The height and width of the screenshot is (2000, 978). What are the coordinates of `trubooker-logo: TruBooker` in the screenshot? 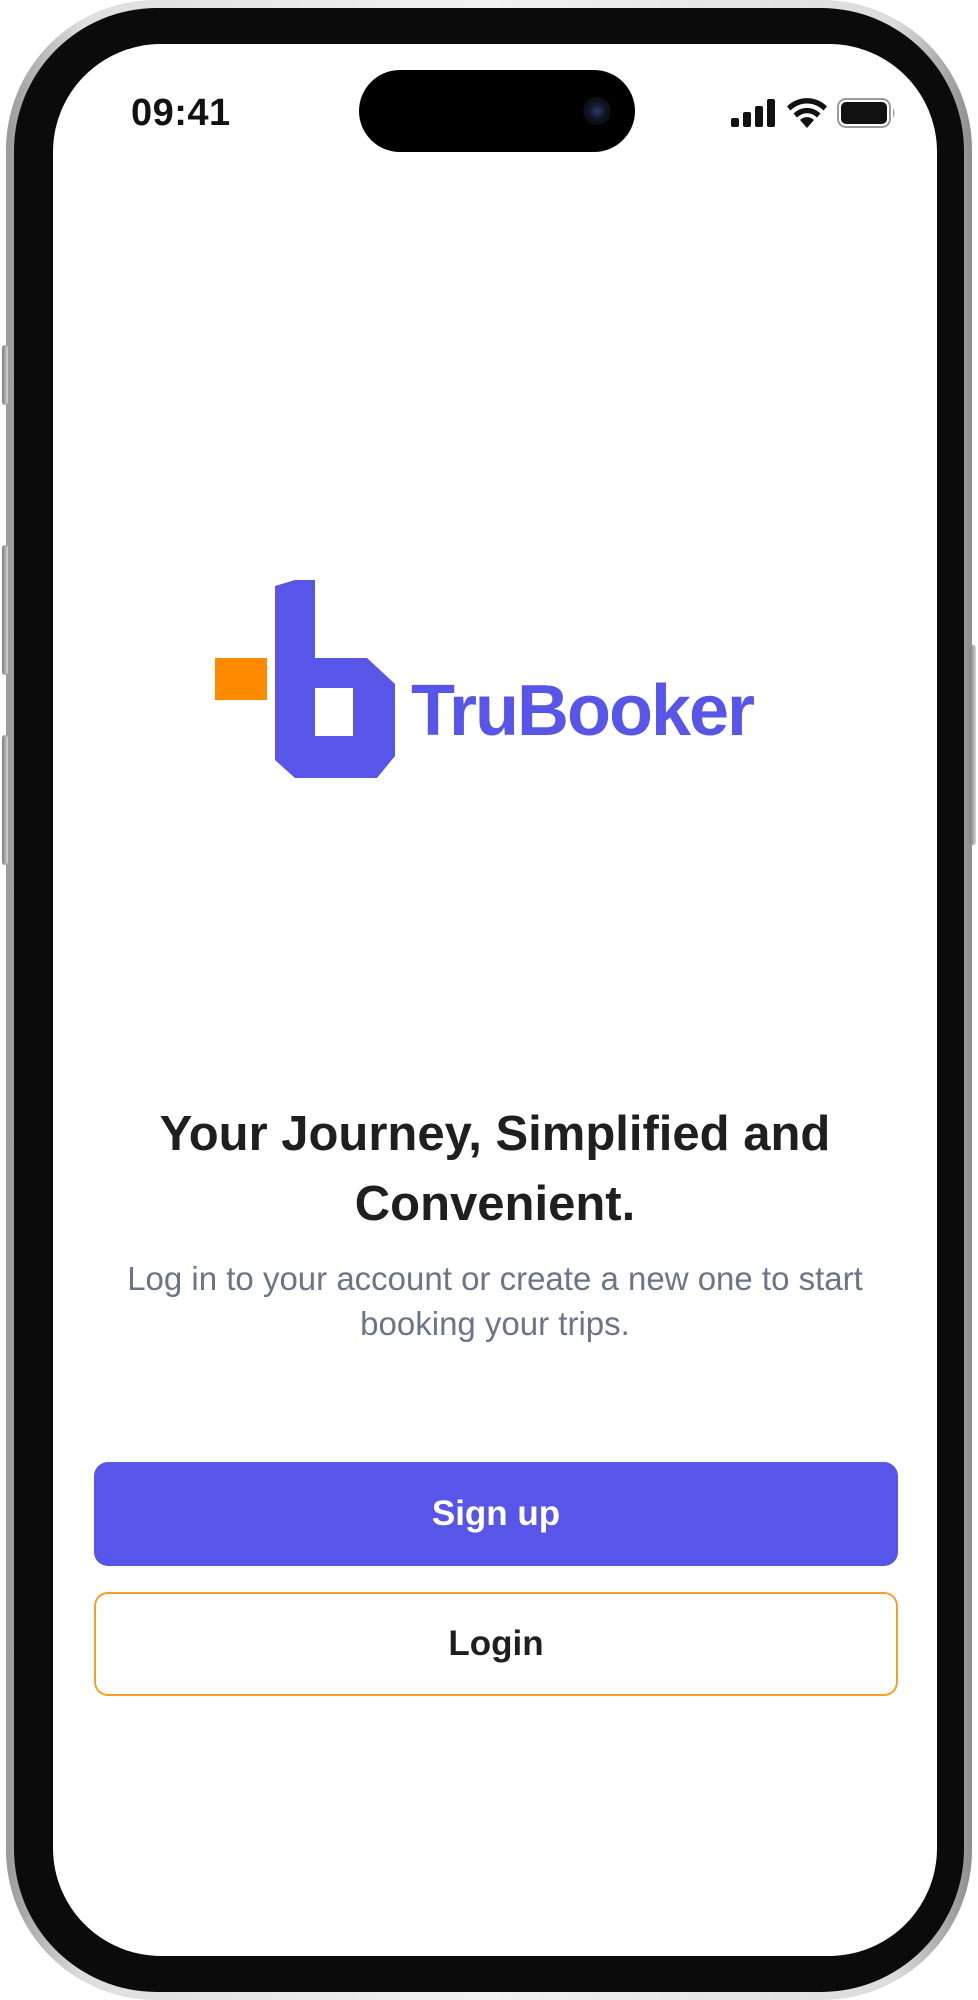 It's located at (495, 680).